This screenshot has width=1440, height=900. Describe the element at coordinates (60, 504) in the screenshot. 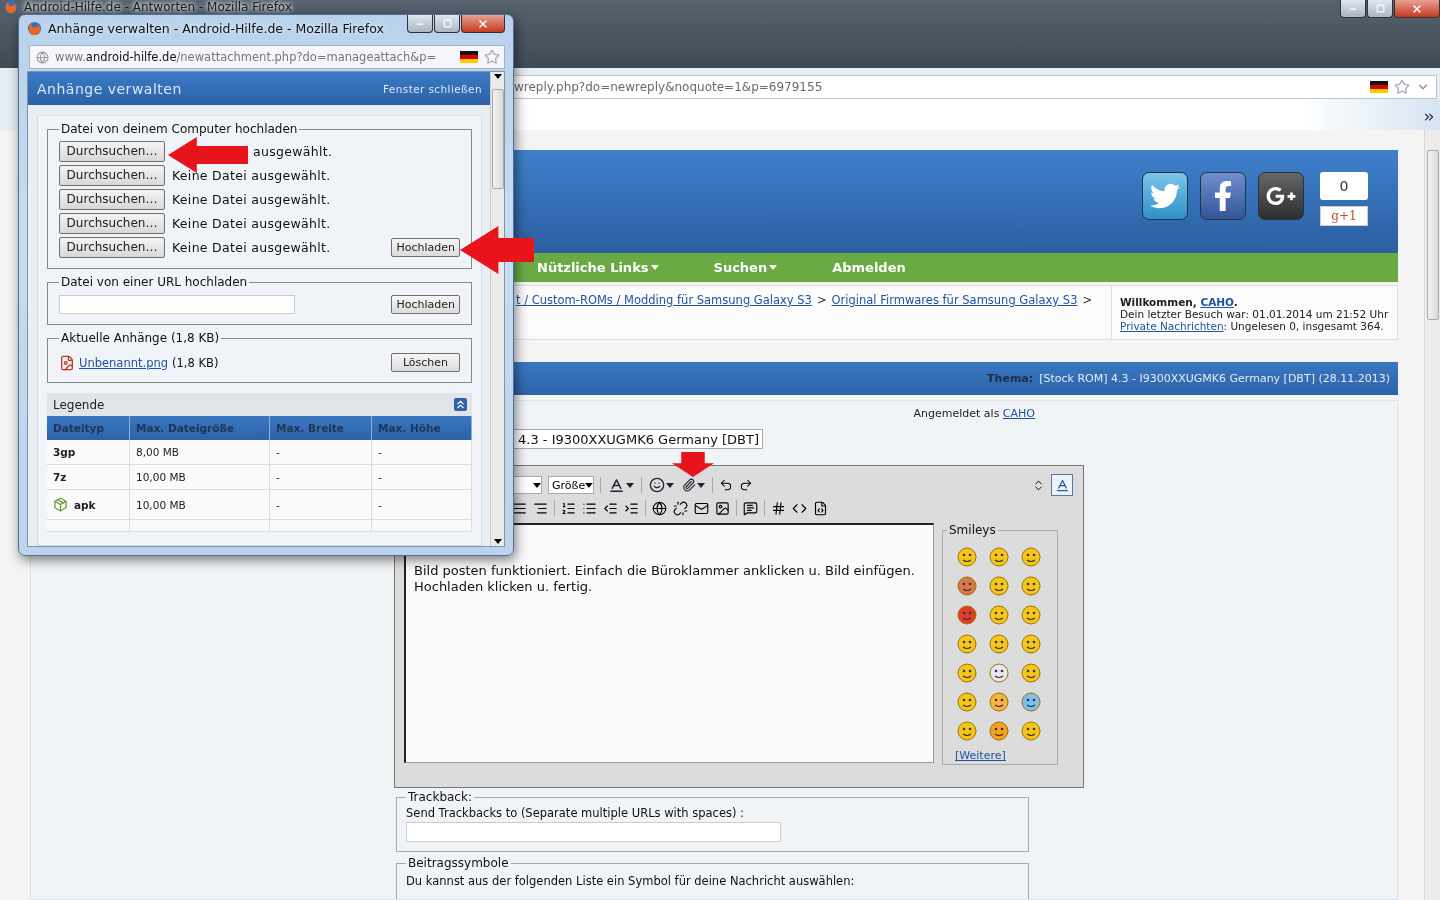

I see `package-icon` at that location.